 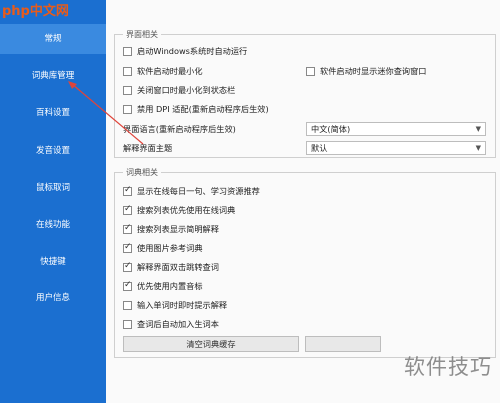 What do you see at coordinates (127, 324) in the screenshot?
I see `auto-add-wordbook-checkbox` at bounding box center [127, 324].